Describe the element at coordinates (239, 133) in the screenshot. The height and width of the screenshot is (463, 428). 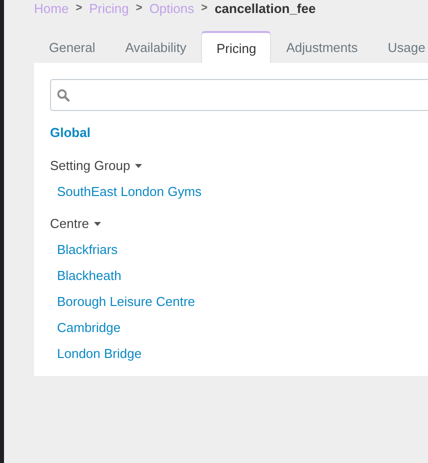
I see `global-link: Global` at that location.